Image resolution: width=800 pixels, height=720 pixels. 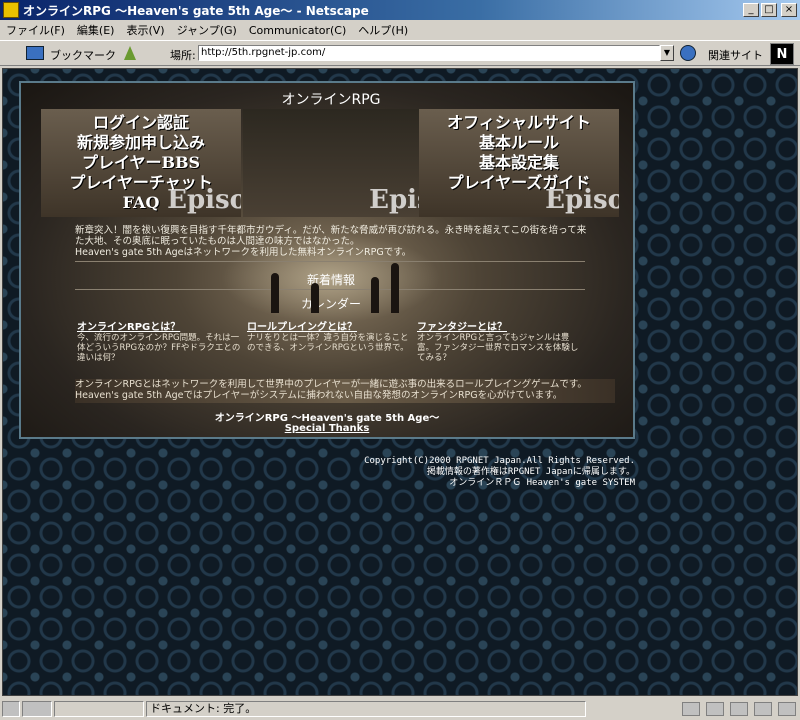 What do you see at coordinates (35, 53) in the screenshot?
I see `bookmark-icon` at bounding box center [35, 53].